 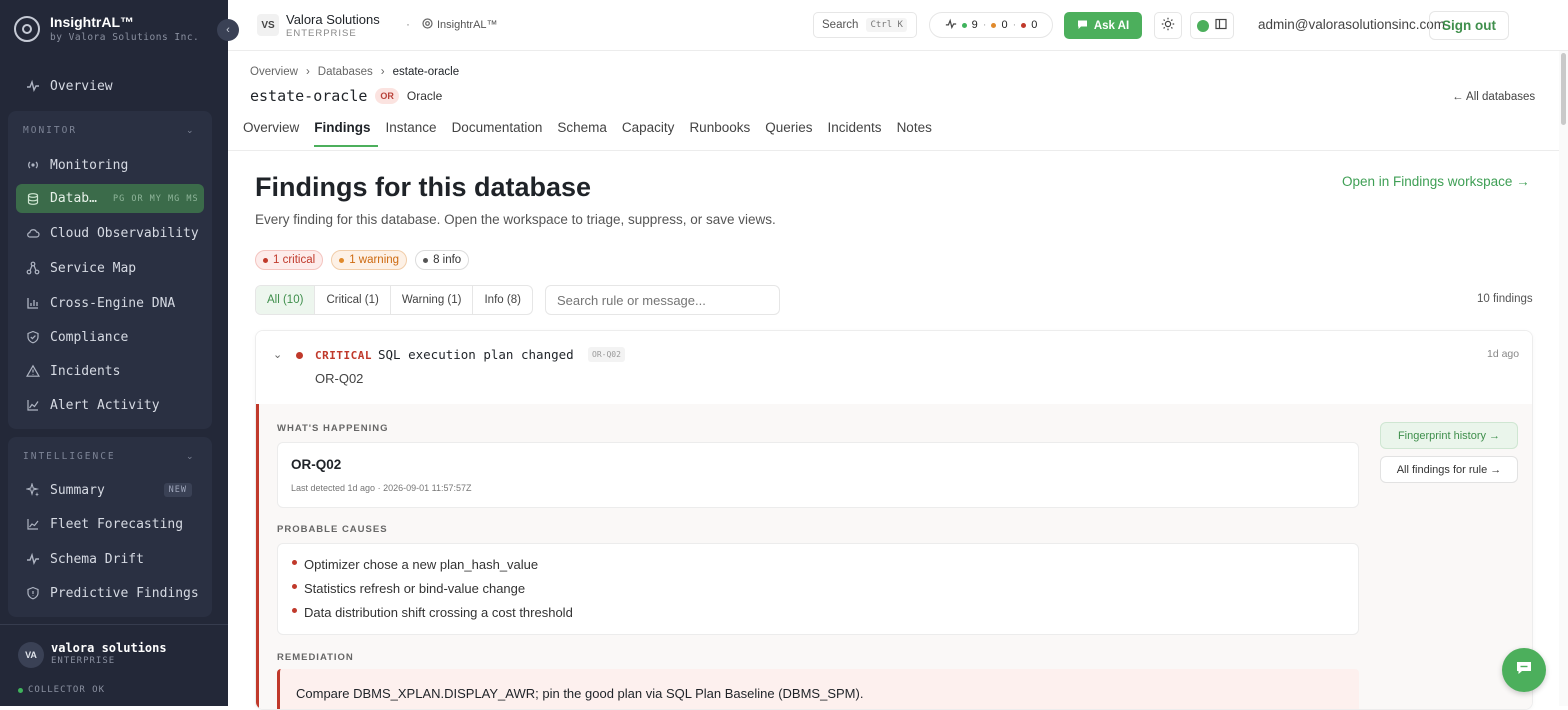 I want to click on sidebar-item-label: Cross-Engine DNA, so click(x=113, y=303).